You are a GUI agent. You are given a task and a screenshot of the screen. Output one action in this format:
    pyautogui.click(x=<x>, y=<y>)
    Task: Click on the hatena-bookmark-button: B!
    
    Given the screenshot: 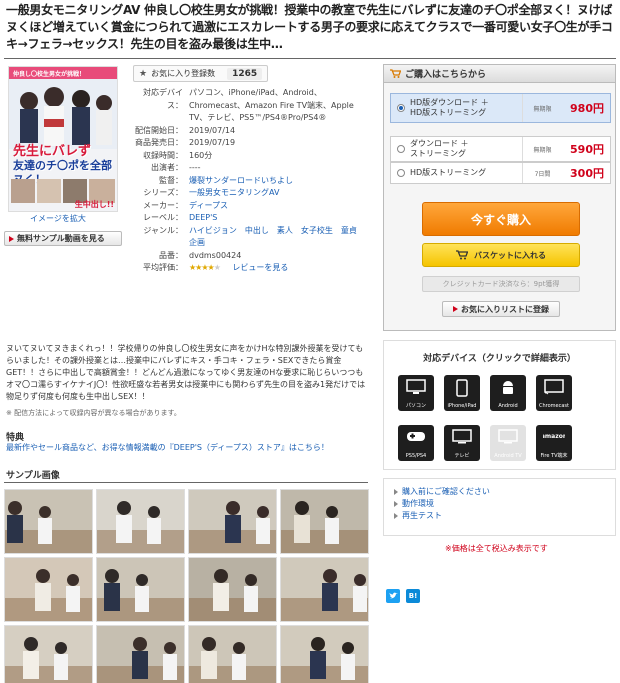 What is the action you would take?
    pyautogui.click(x=413, y=596)
    